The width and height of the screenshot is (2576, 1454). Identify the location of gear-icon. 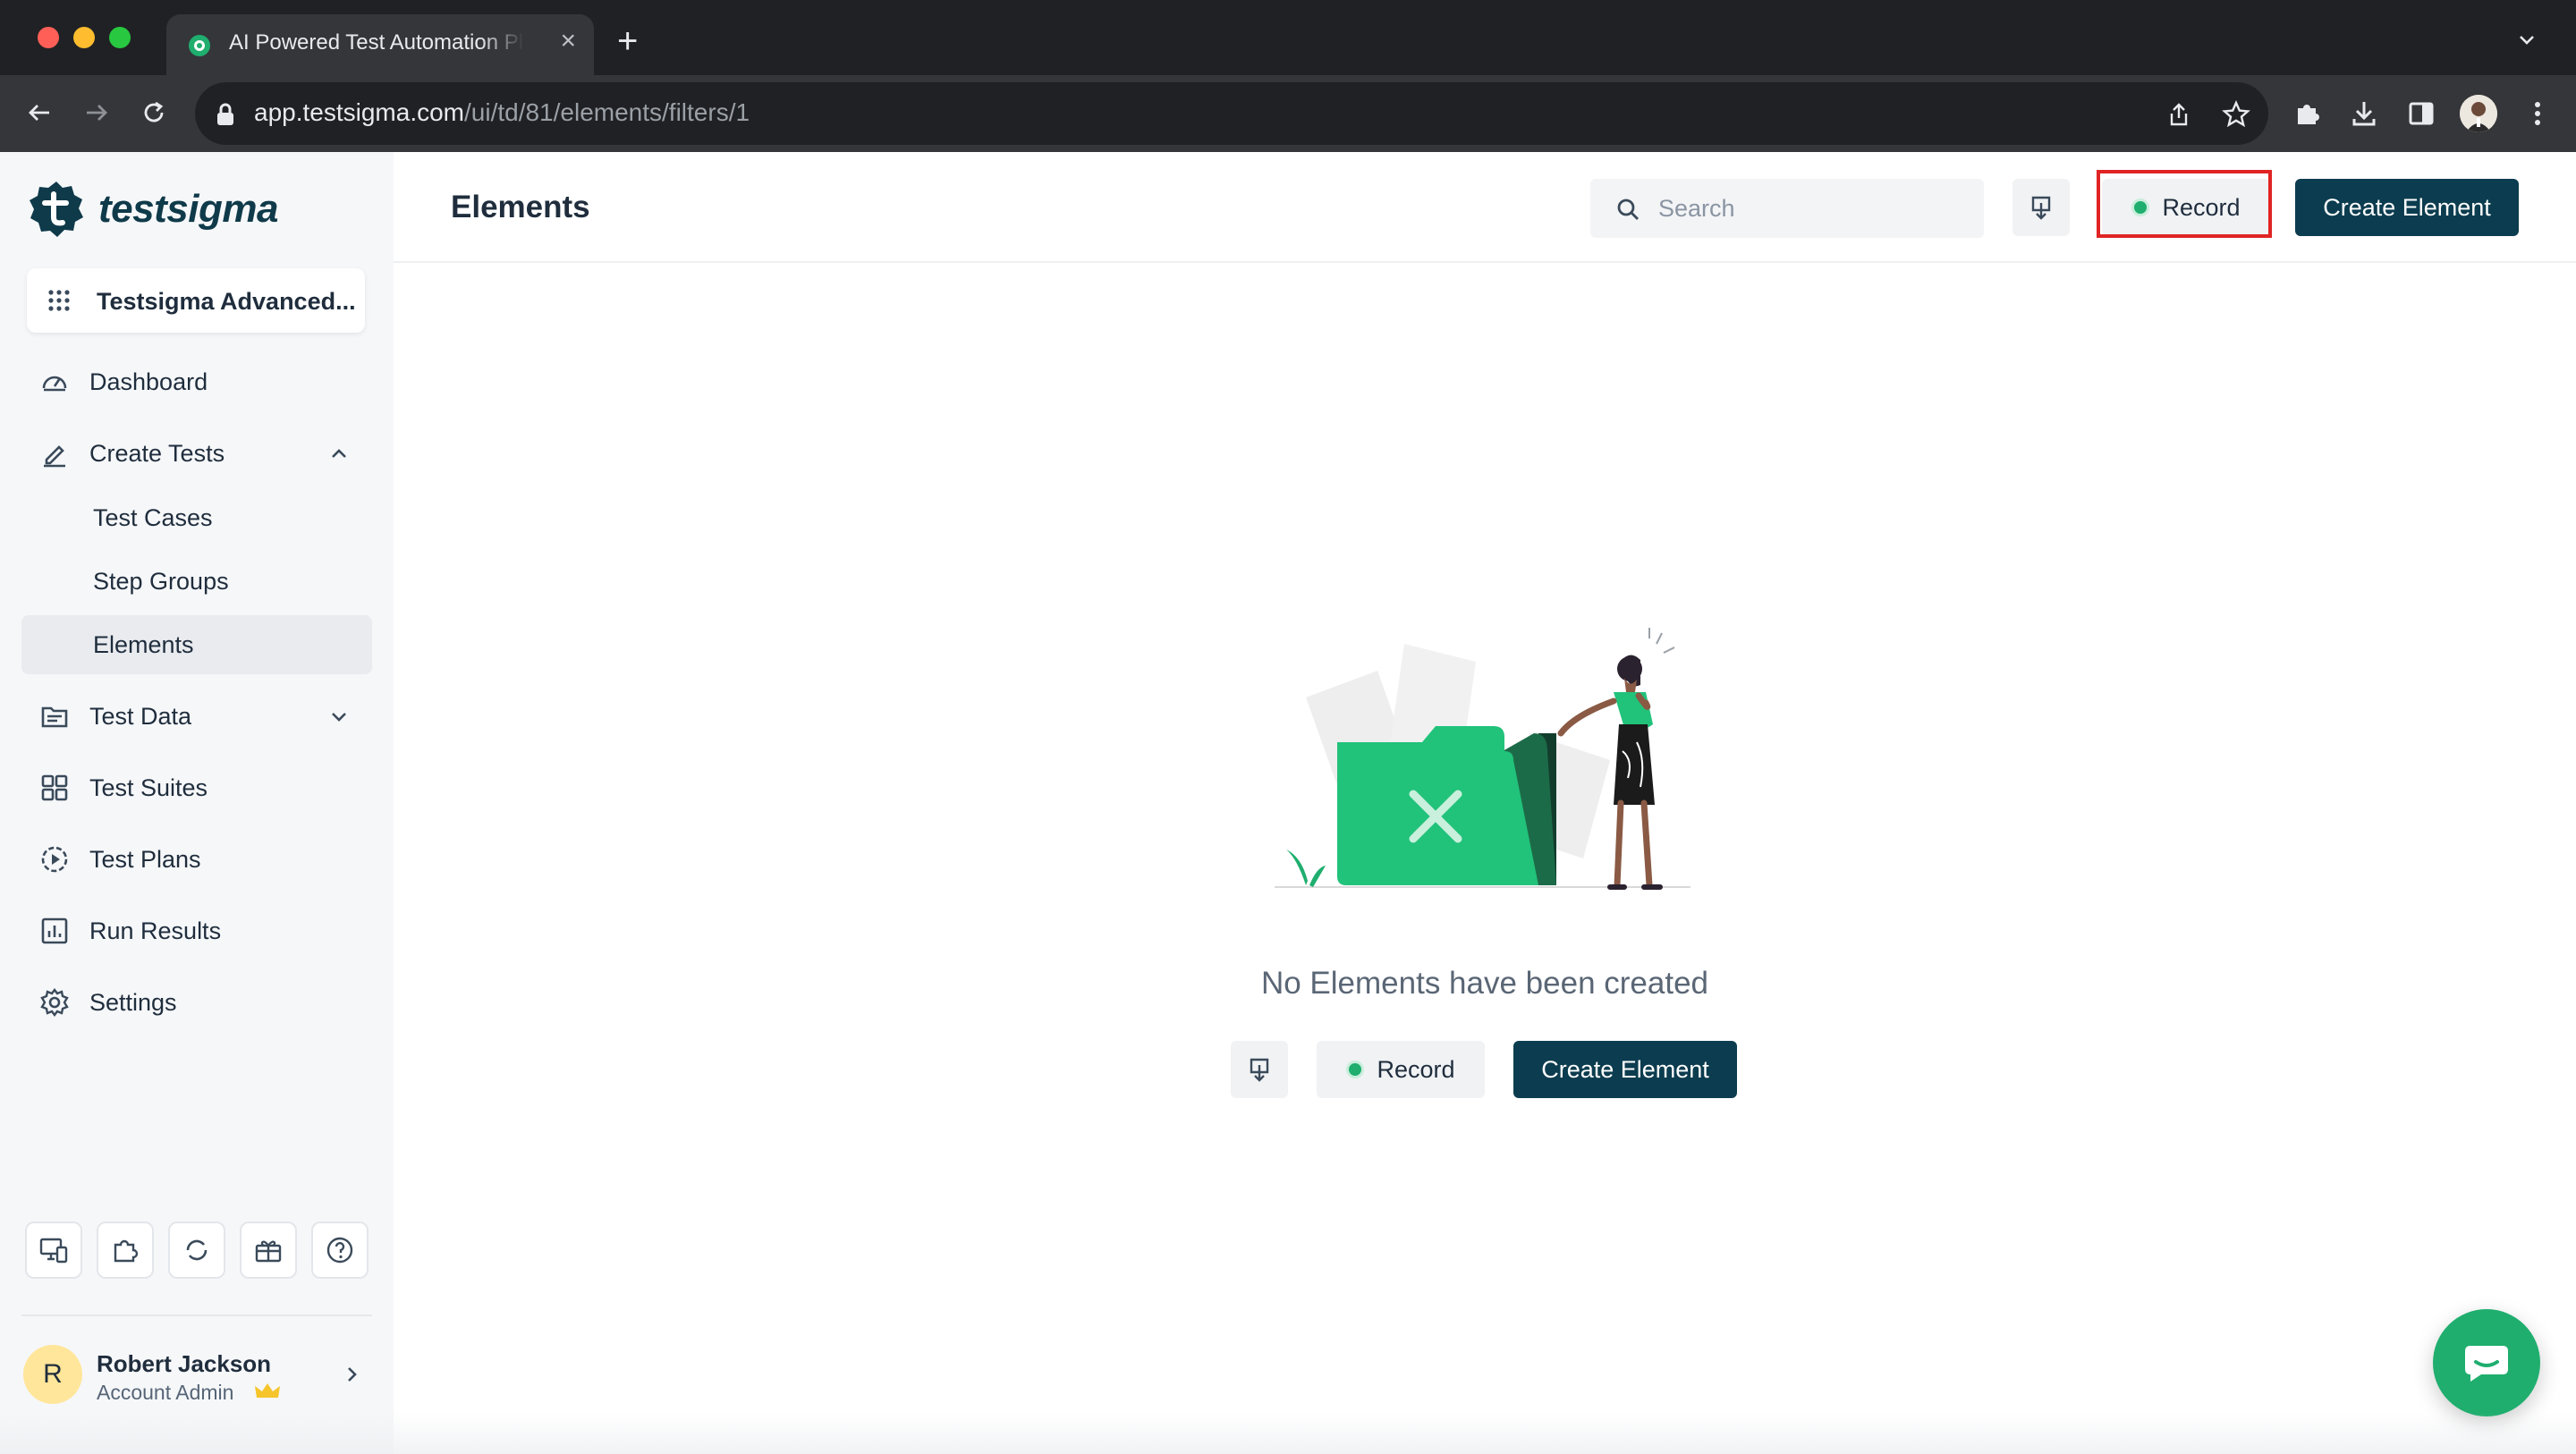
(55, 1002).